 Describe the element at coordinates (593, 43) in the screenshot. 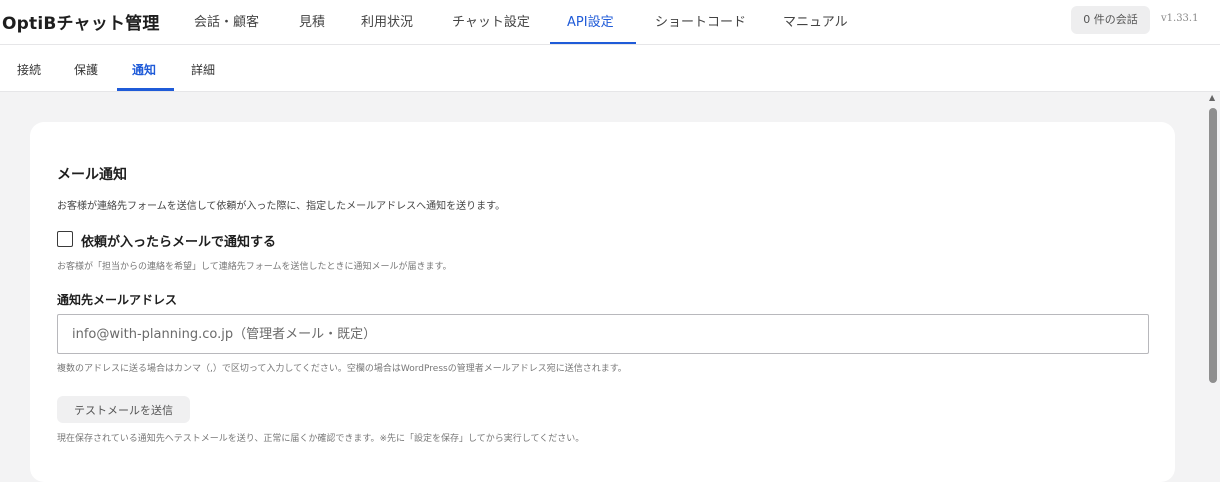

I see `active-nav-indicator` at that location.